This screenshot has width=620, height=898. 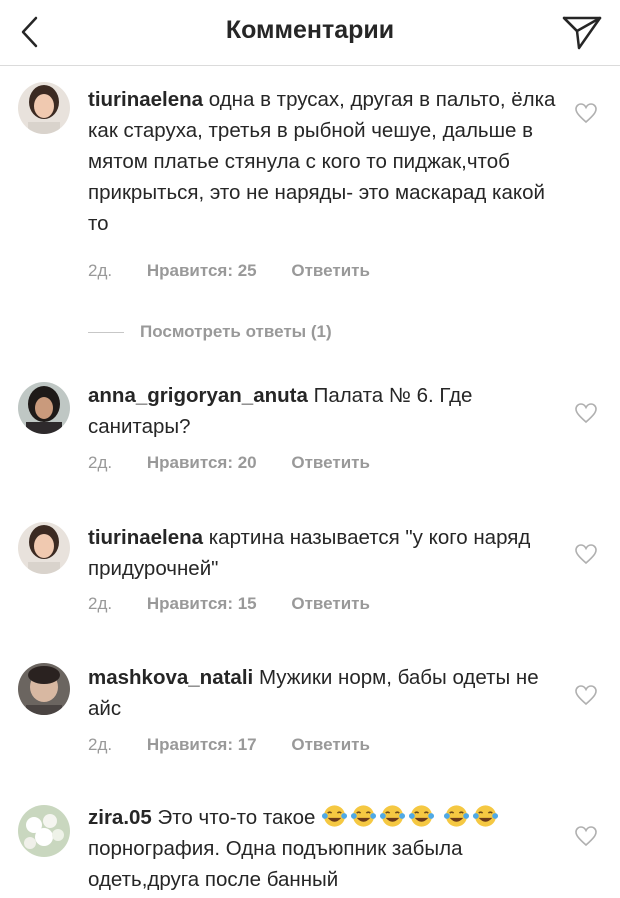 I want to click on header-bar: Комментарии, so click(x=310, y=33).